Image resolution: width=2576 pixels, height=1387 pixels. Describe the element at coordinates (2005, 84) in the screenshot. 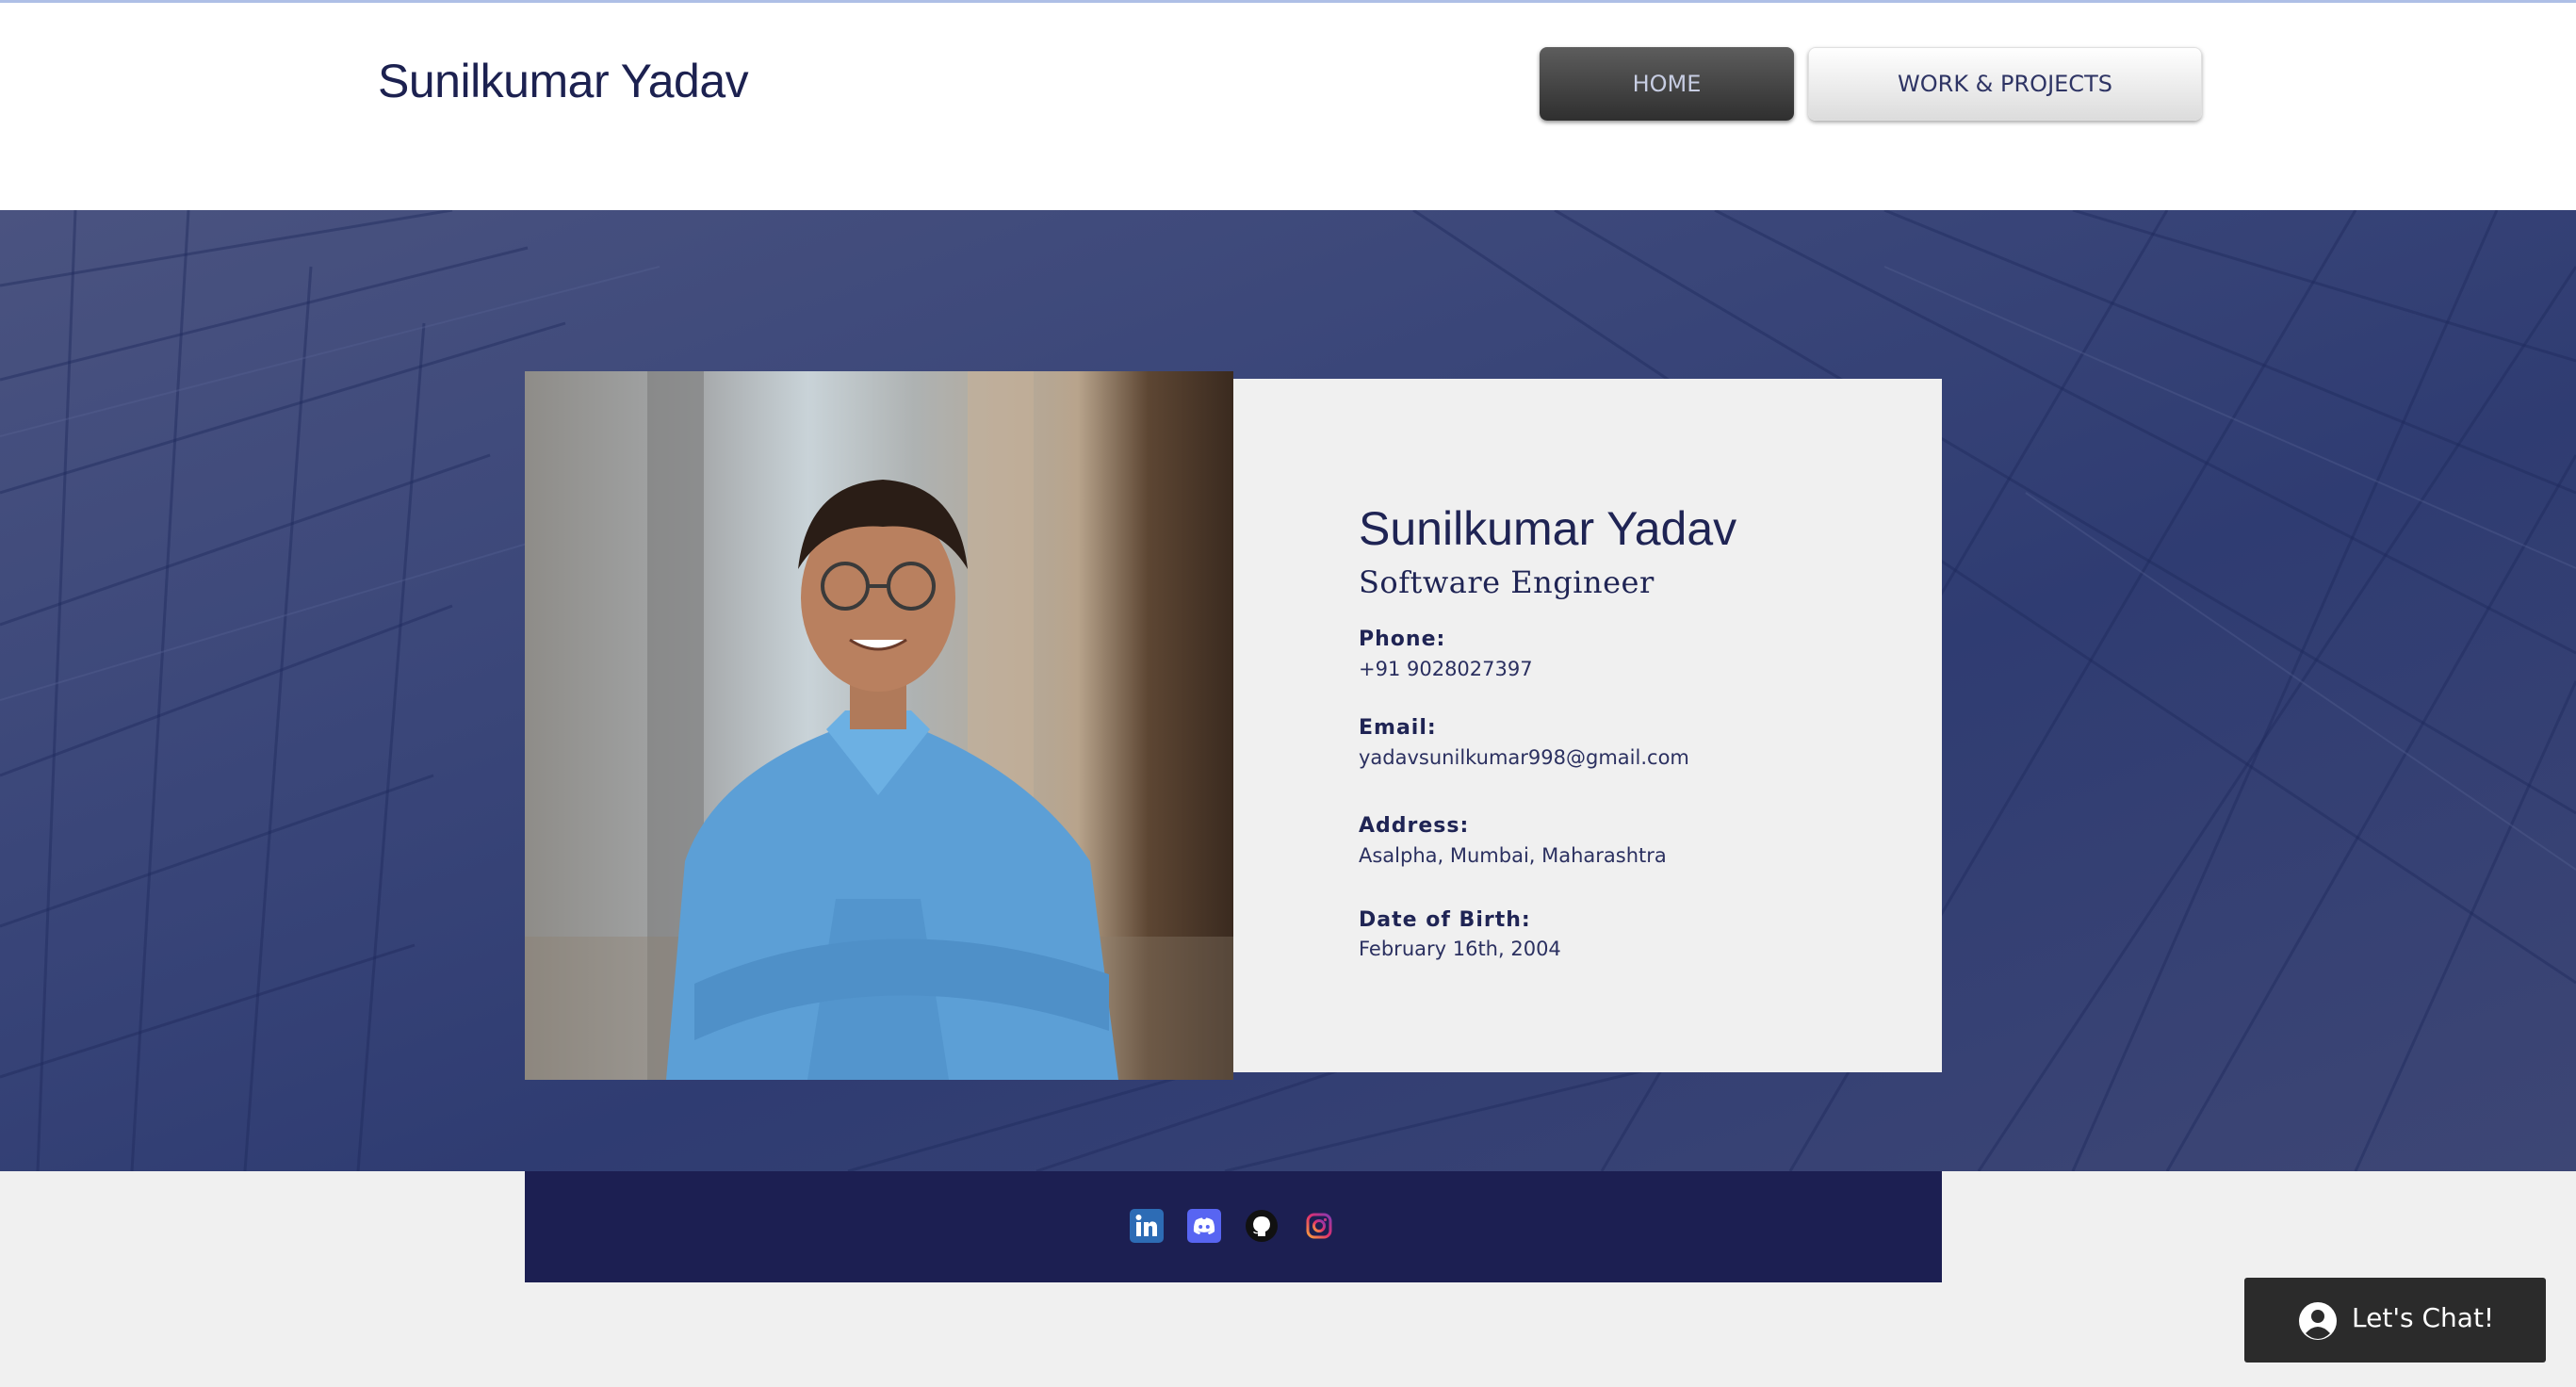

I see `nav-work-projects-button: WORK & PROJECTS` at that location.